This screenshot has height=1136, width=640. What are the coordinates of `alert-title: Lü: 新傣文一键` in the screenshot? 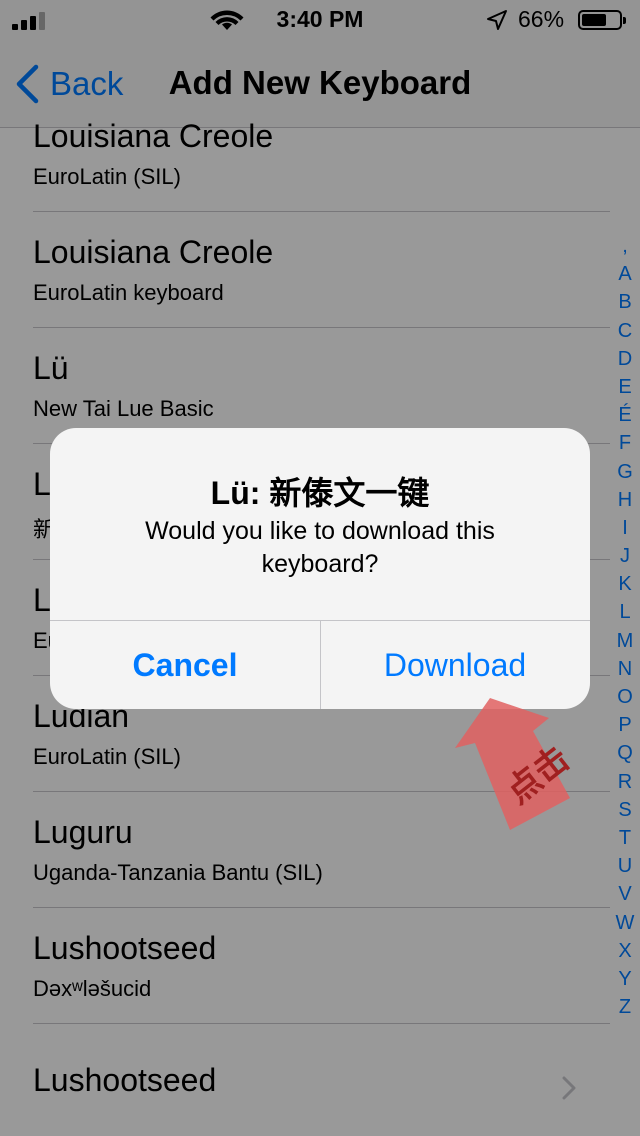 It's located at (320, 493).